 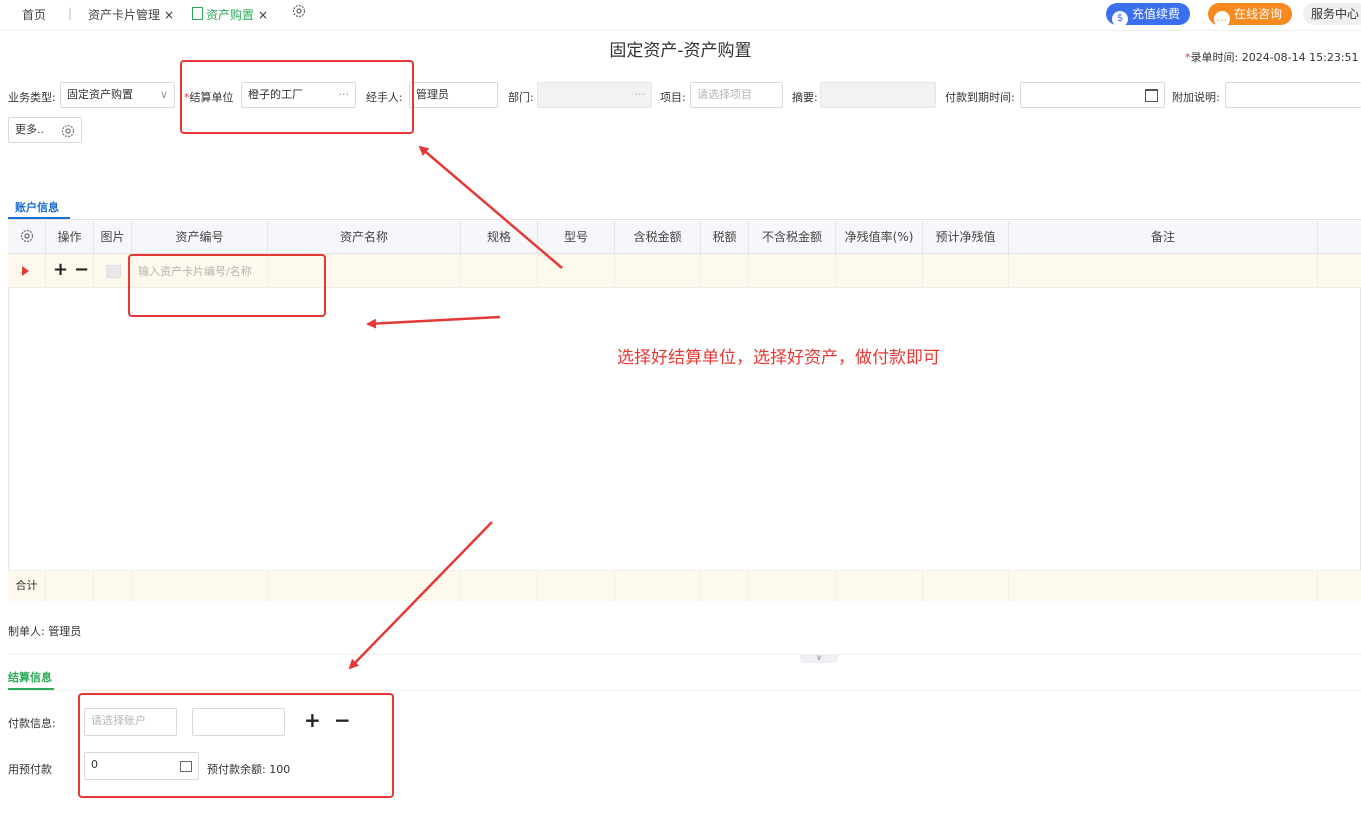 What do you see at coordinates (455, 407) in the screenshot?
I see `annotation-arrows` at bounding box center [455, 407].